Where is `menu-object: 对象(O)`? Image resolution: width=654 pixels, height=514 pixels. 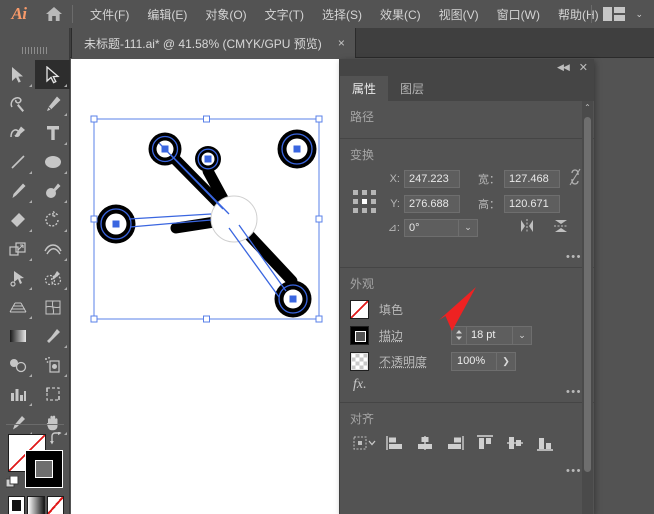
menu-object: 对象(O) is located at coordinates (225, 14).